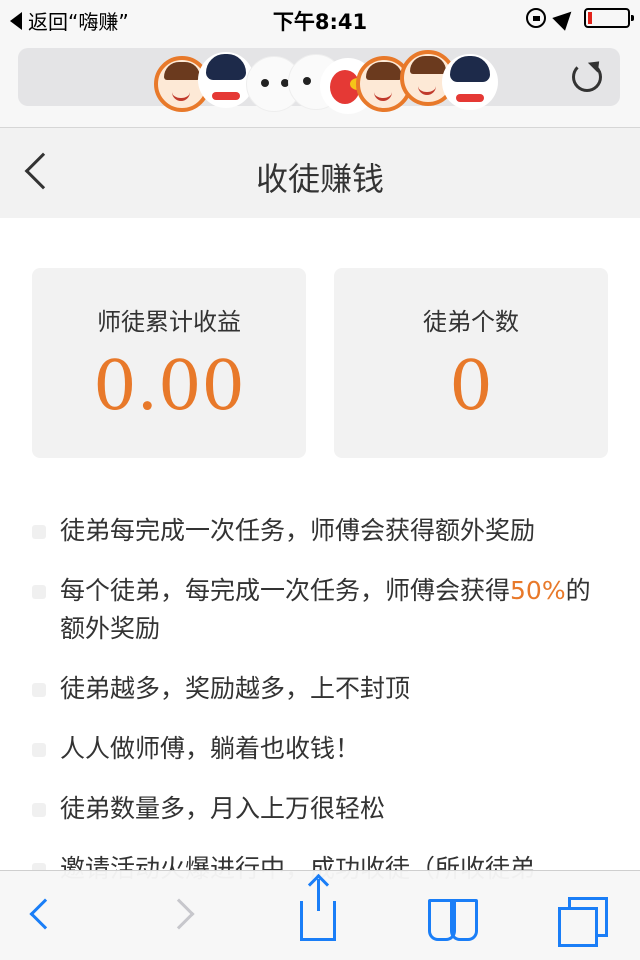 The width and height of the screenshot is (640, 960). What do you see at coordinates (169, 386) in the screenshot?
I see `total-earnings-value: 0.00` at bounding box center [169, 386].